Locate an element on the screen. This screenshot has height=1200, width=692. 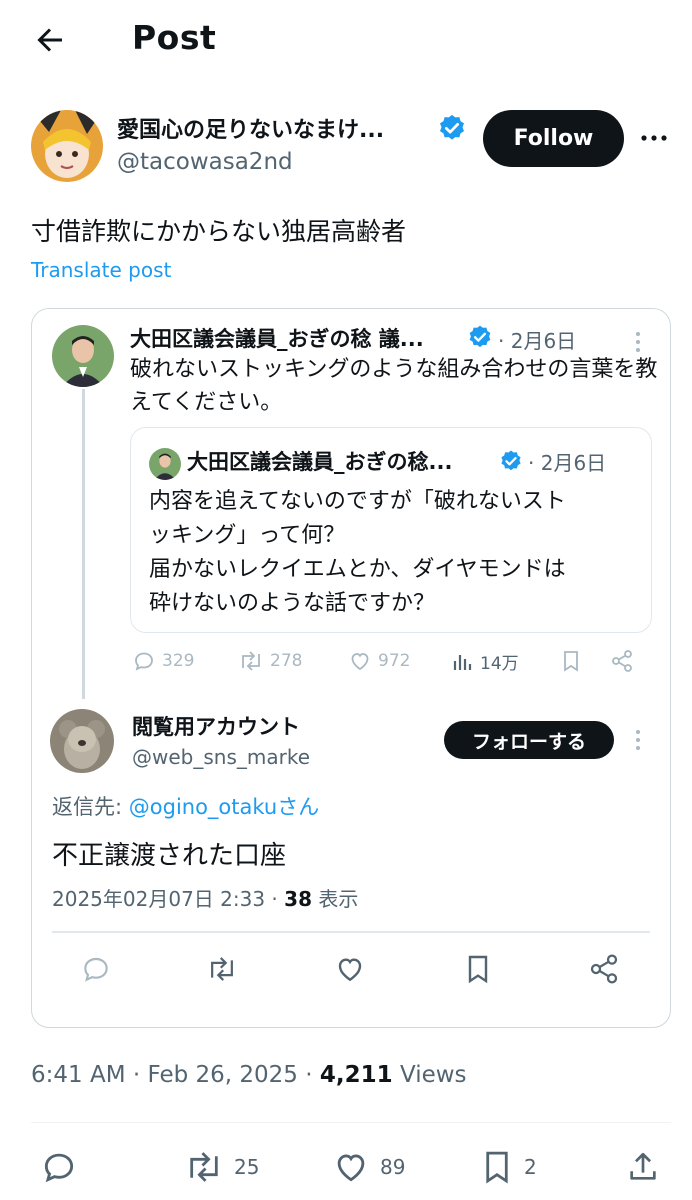
post-time: 6:41 AM is located at coordinates (78, 1075).